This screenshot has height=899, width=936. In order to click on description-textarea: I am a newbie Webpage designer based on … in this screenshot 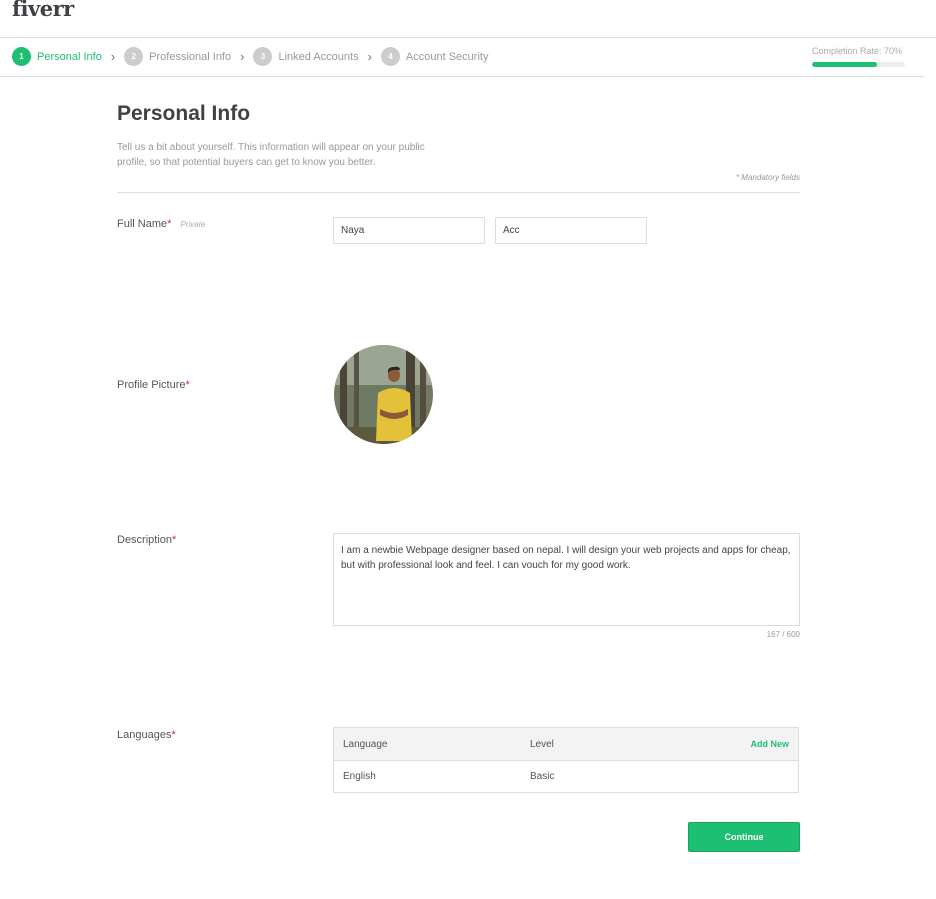, I will do `click(566, 579)`.